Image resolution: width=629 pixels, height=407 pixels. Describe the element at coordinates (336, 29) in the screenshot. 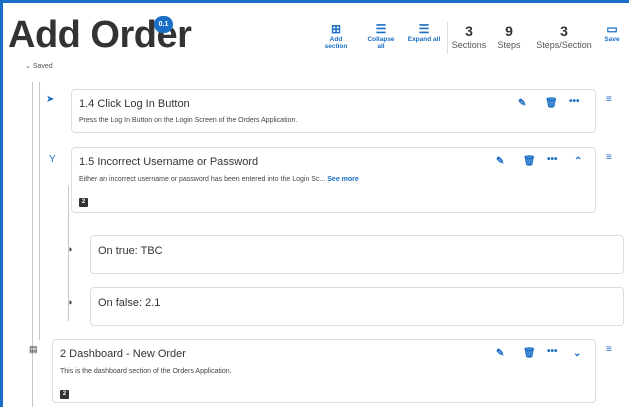

I see `add-section-icon: ⊞` at that location.